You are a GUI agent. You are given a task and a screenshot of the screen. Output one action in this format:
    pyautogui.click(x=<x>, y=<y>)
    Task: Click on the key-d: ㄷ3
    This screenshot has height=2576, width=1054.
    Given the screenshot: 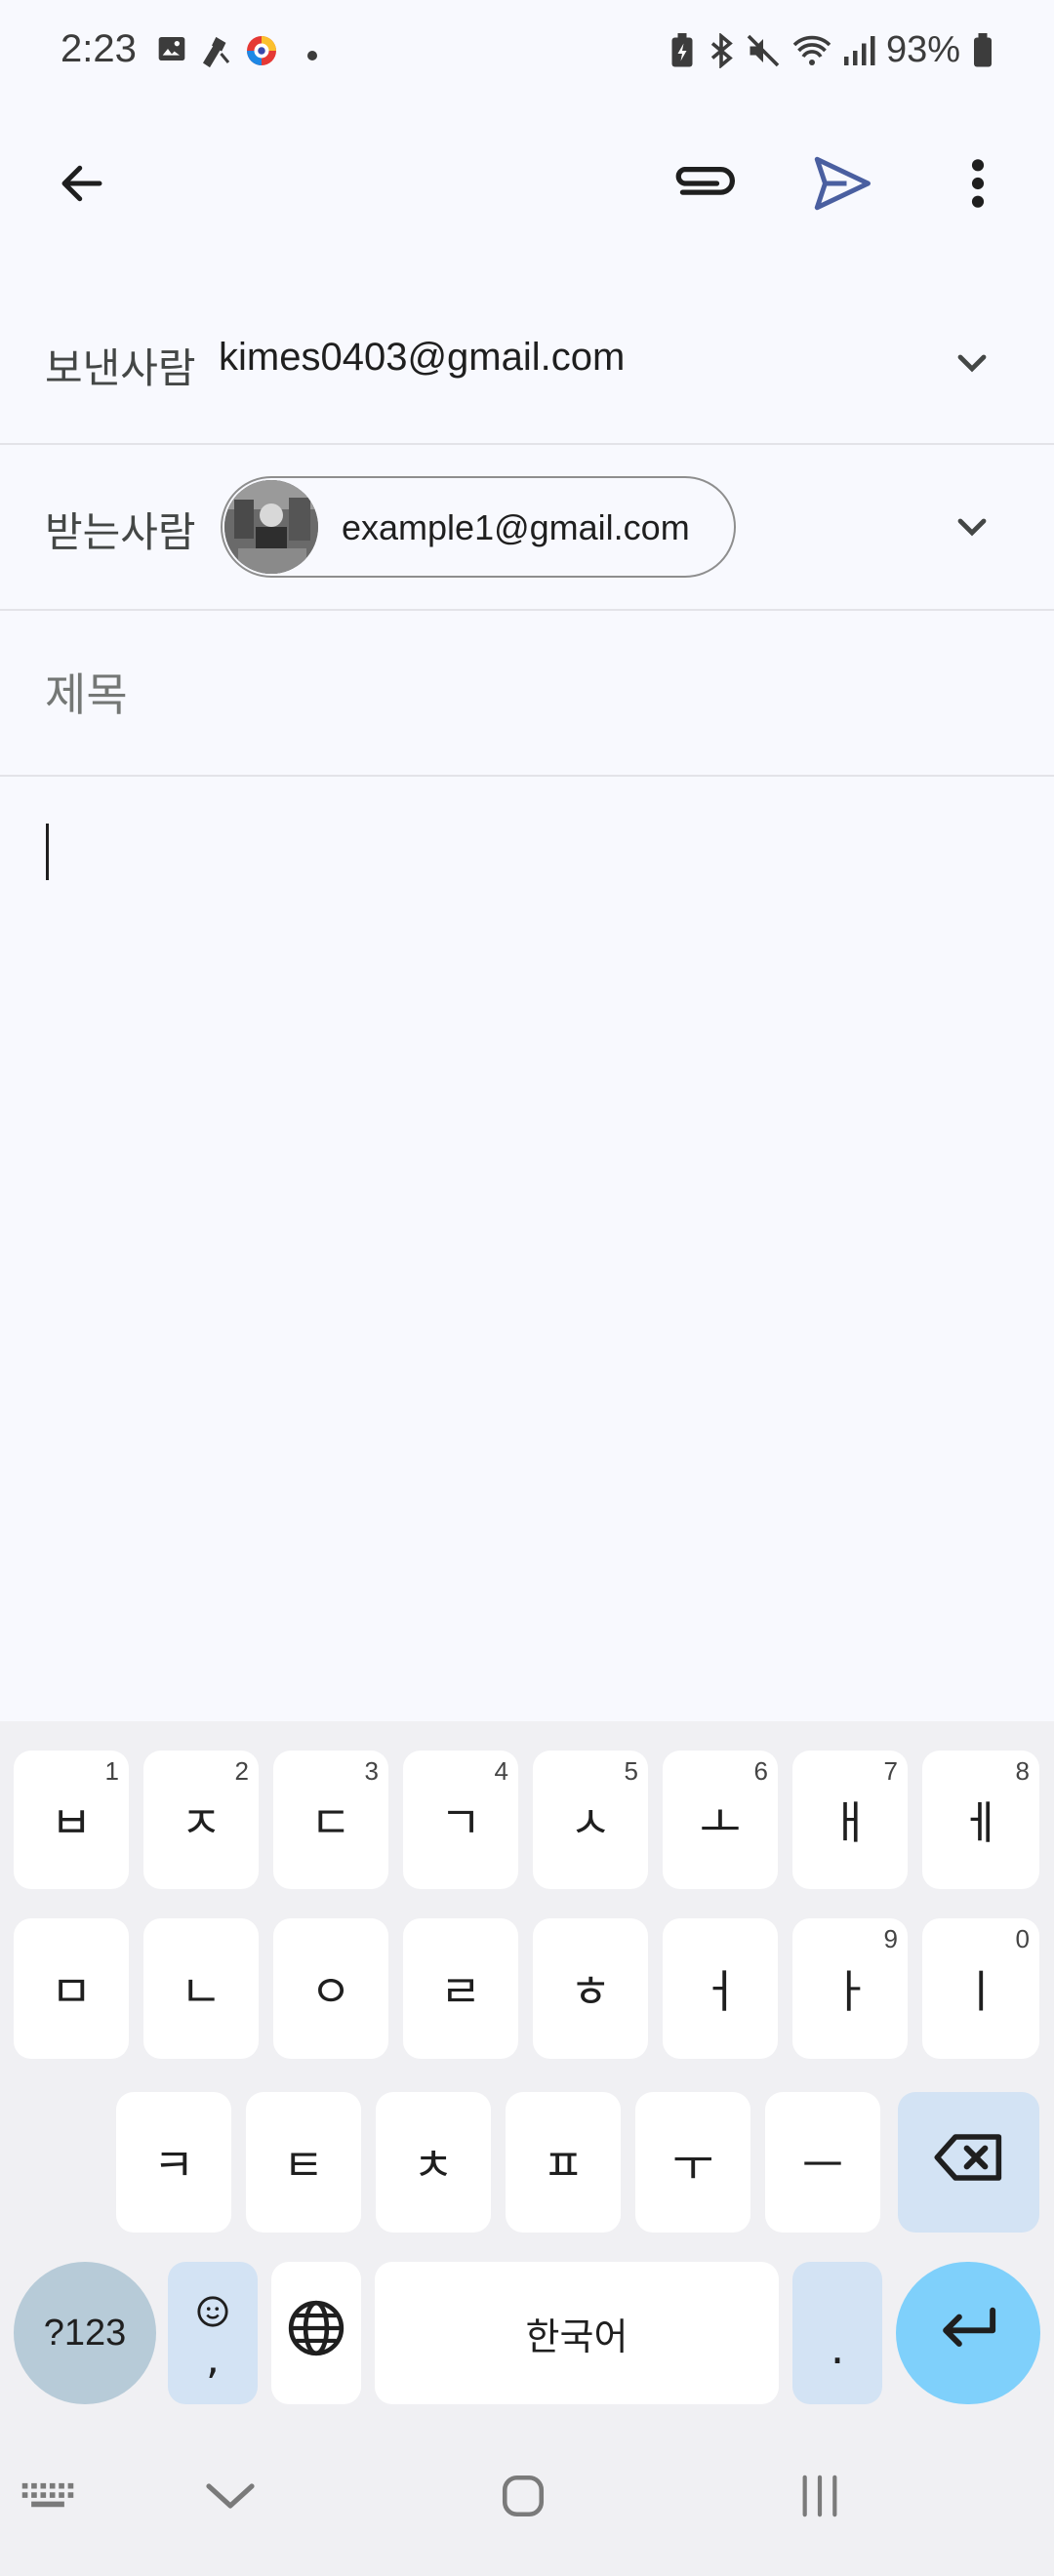 What is the action you would take?
    pyautogui.click(x=330, y=1820)
    